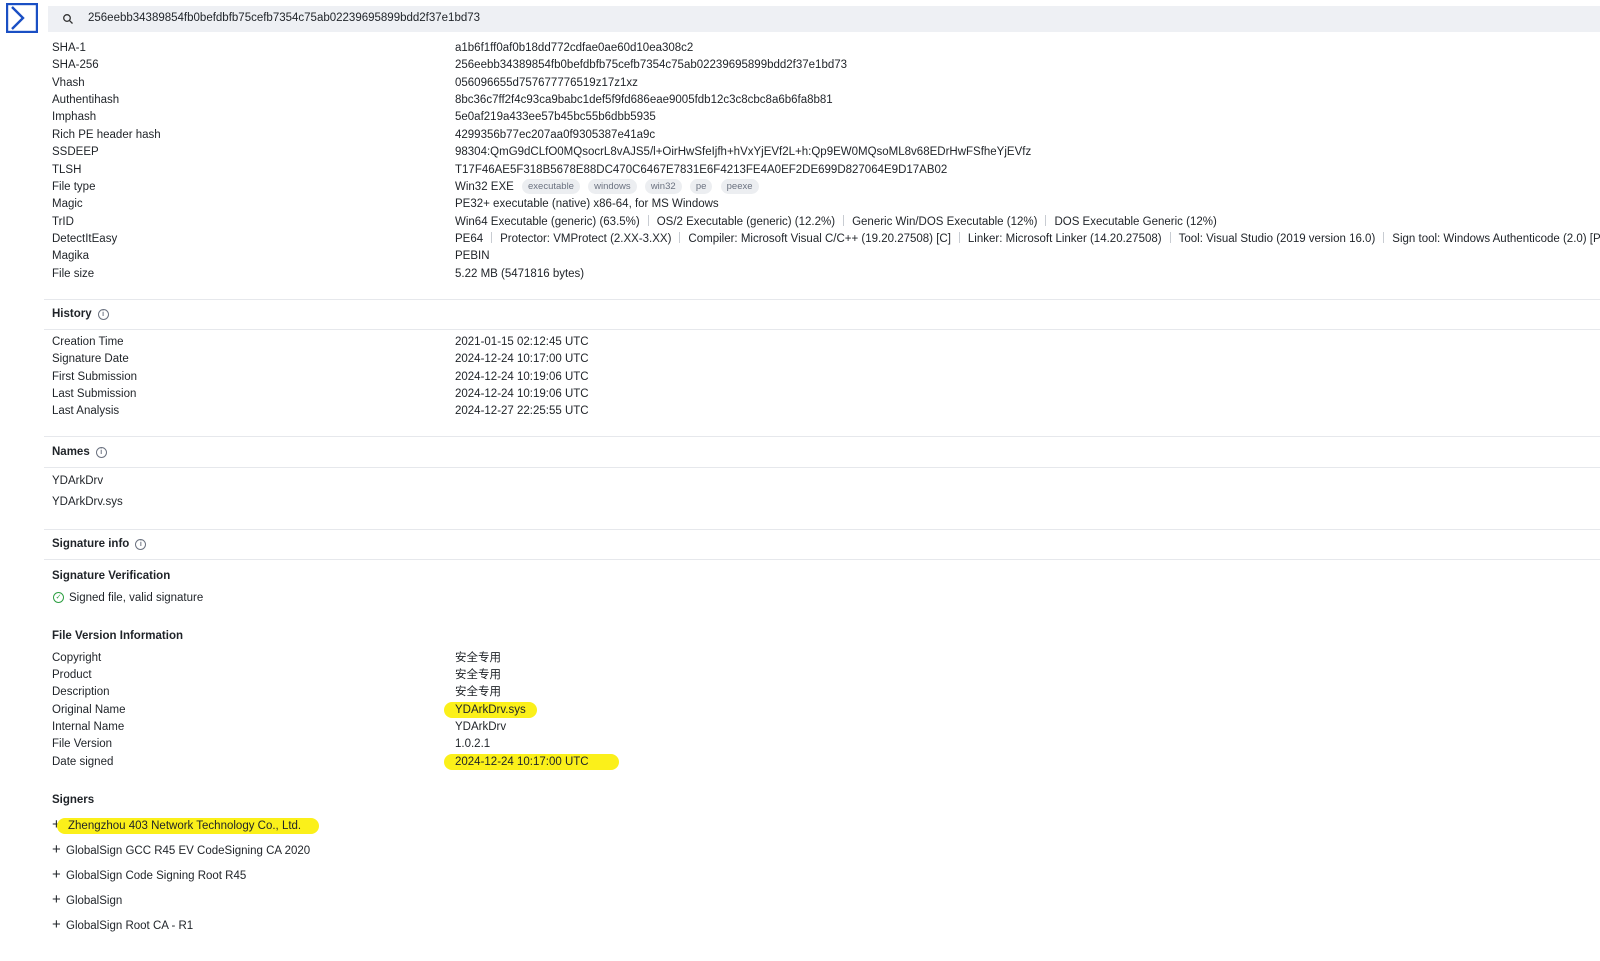 The image size is (1600, 961). What do you see at coordinates (551, 186) in the screenshot?
I see `tag-chip: executable` at bounding box center [551, 186].